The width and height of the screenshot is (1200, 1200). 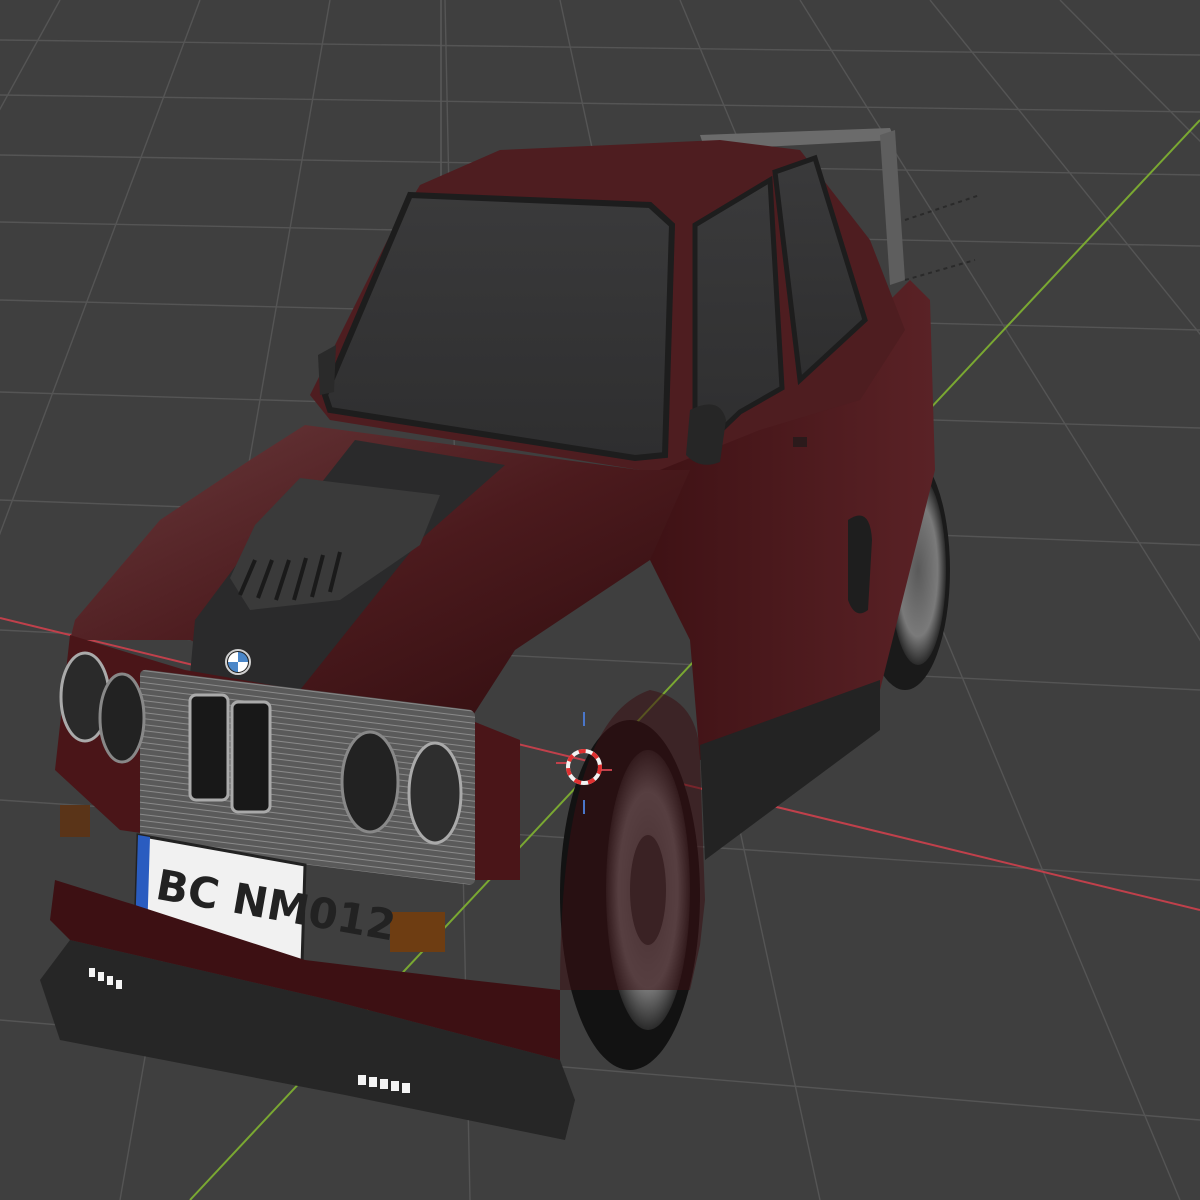 I want to click on front-wheel-arch, so click(x=632, y=840).